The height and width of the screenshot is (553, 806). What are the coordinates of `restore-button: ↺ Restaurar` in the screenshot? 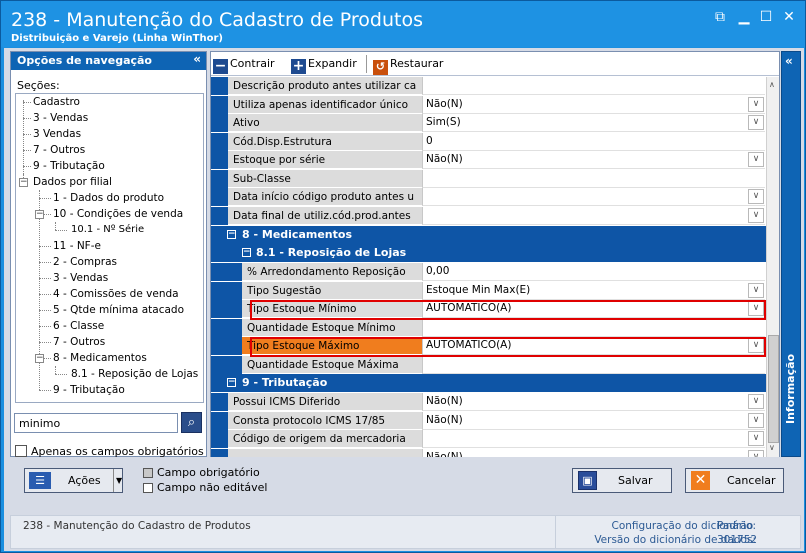 It's located at (408, 65).